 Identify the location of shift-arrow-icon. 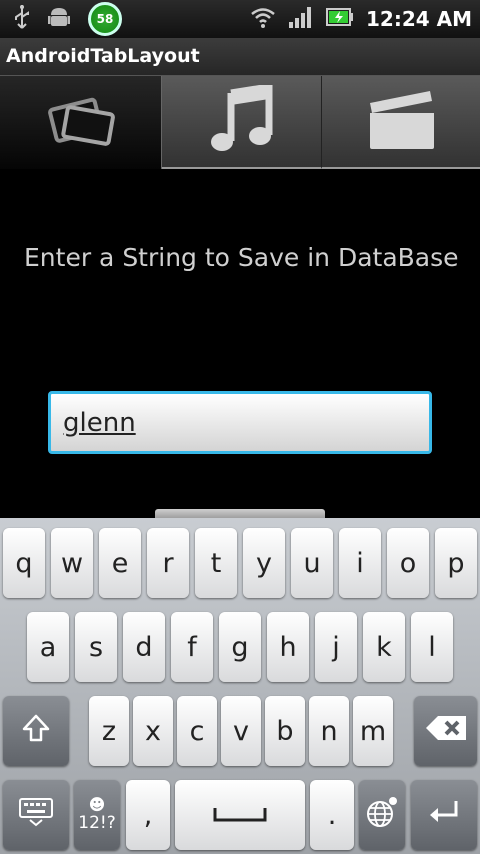
(36, 731).